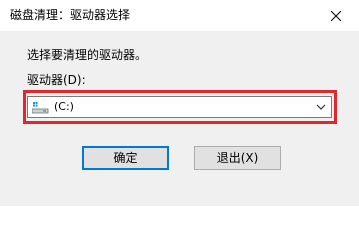  Describe the element at coordinates (237, 158) in the screenshot. I see `exit-button: 退出(X)` at that location.